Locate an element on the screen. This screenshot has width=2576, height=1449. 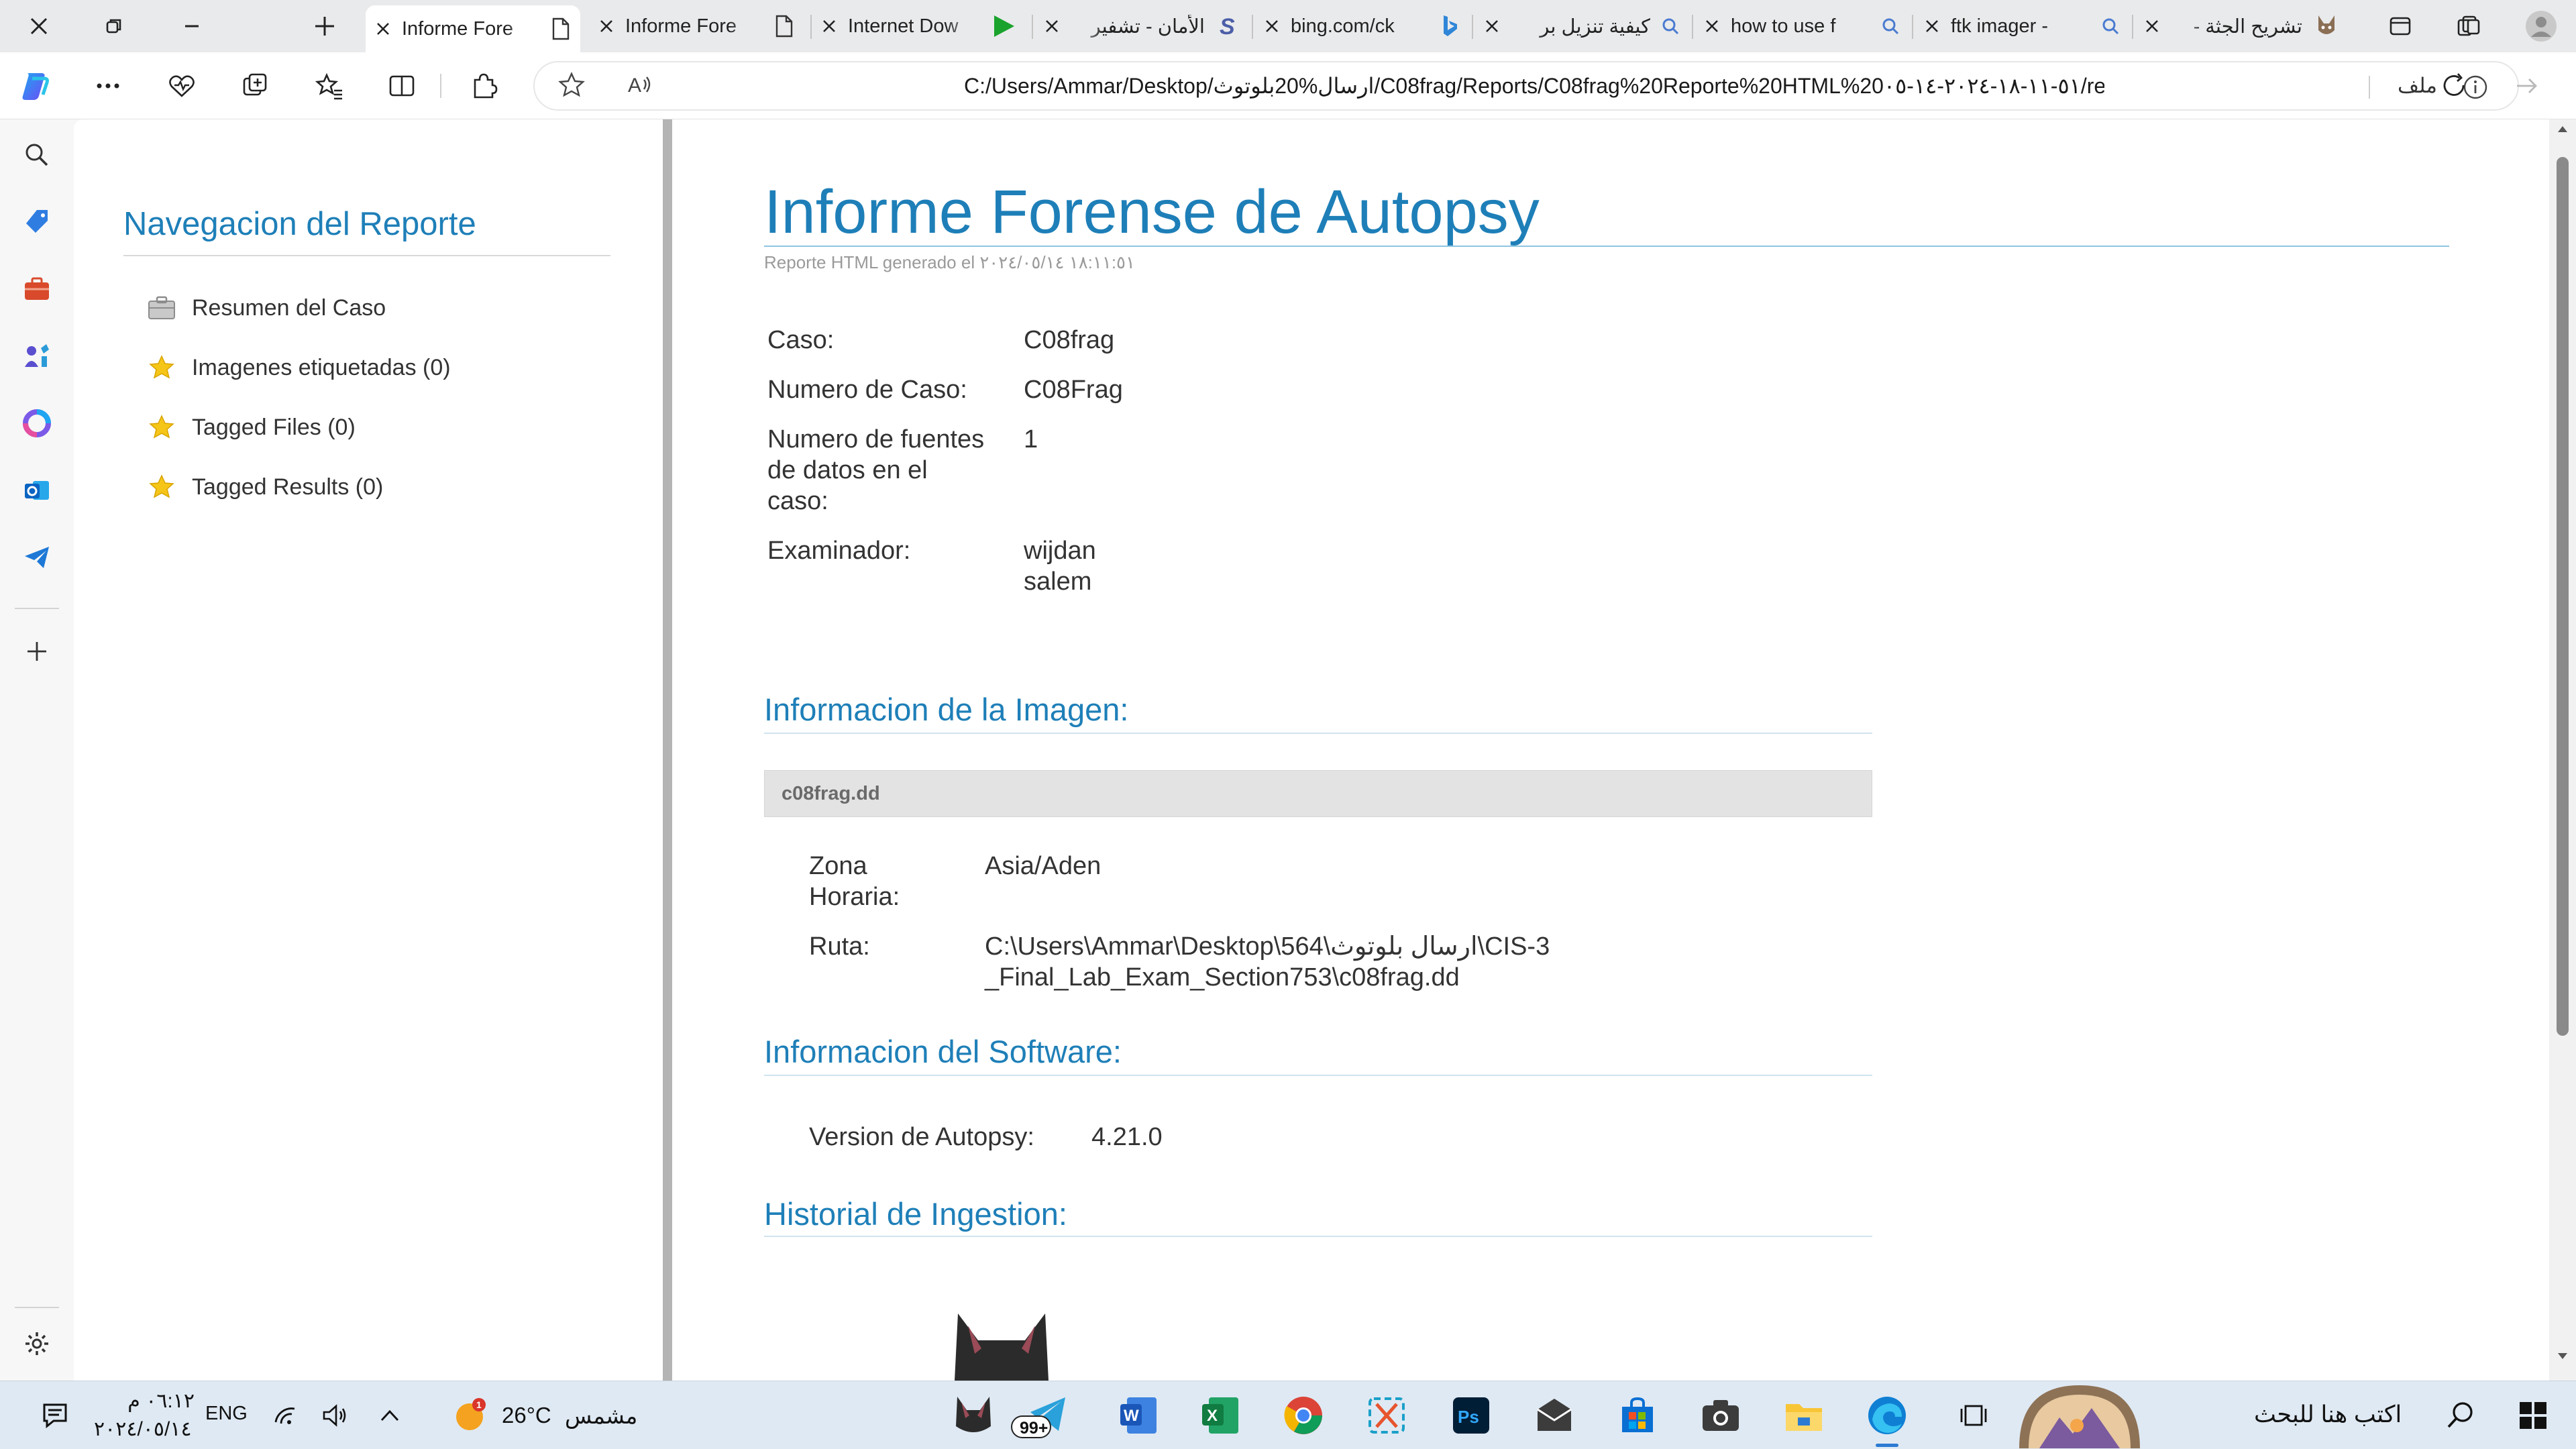
search-highlight-icon is located at coordinates (2079, 1414).